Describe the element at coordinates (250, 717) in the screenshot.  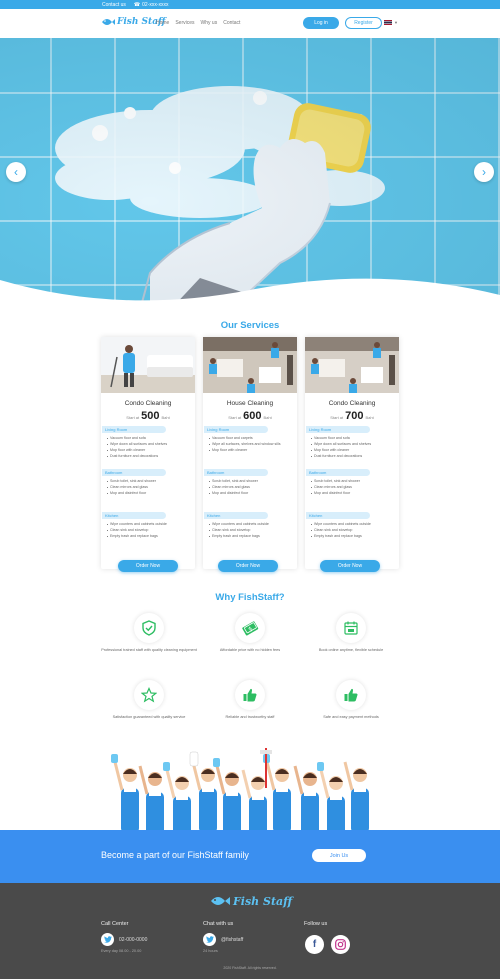
I see `feature-text: Reliable and trustworthy staff` at that location.